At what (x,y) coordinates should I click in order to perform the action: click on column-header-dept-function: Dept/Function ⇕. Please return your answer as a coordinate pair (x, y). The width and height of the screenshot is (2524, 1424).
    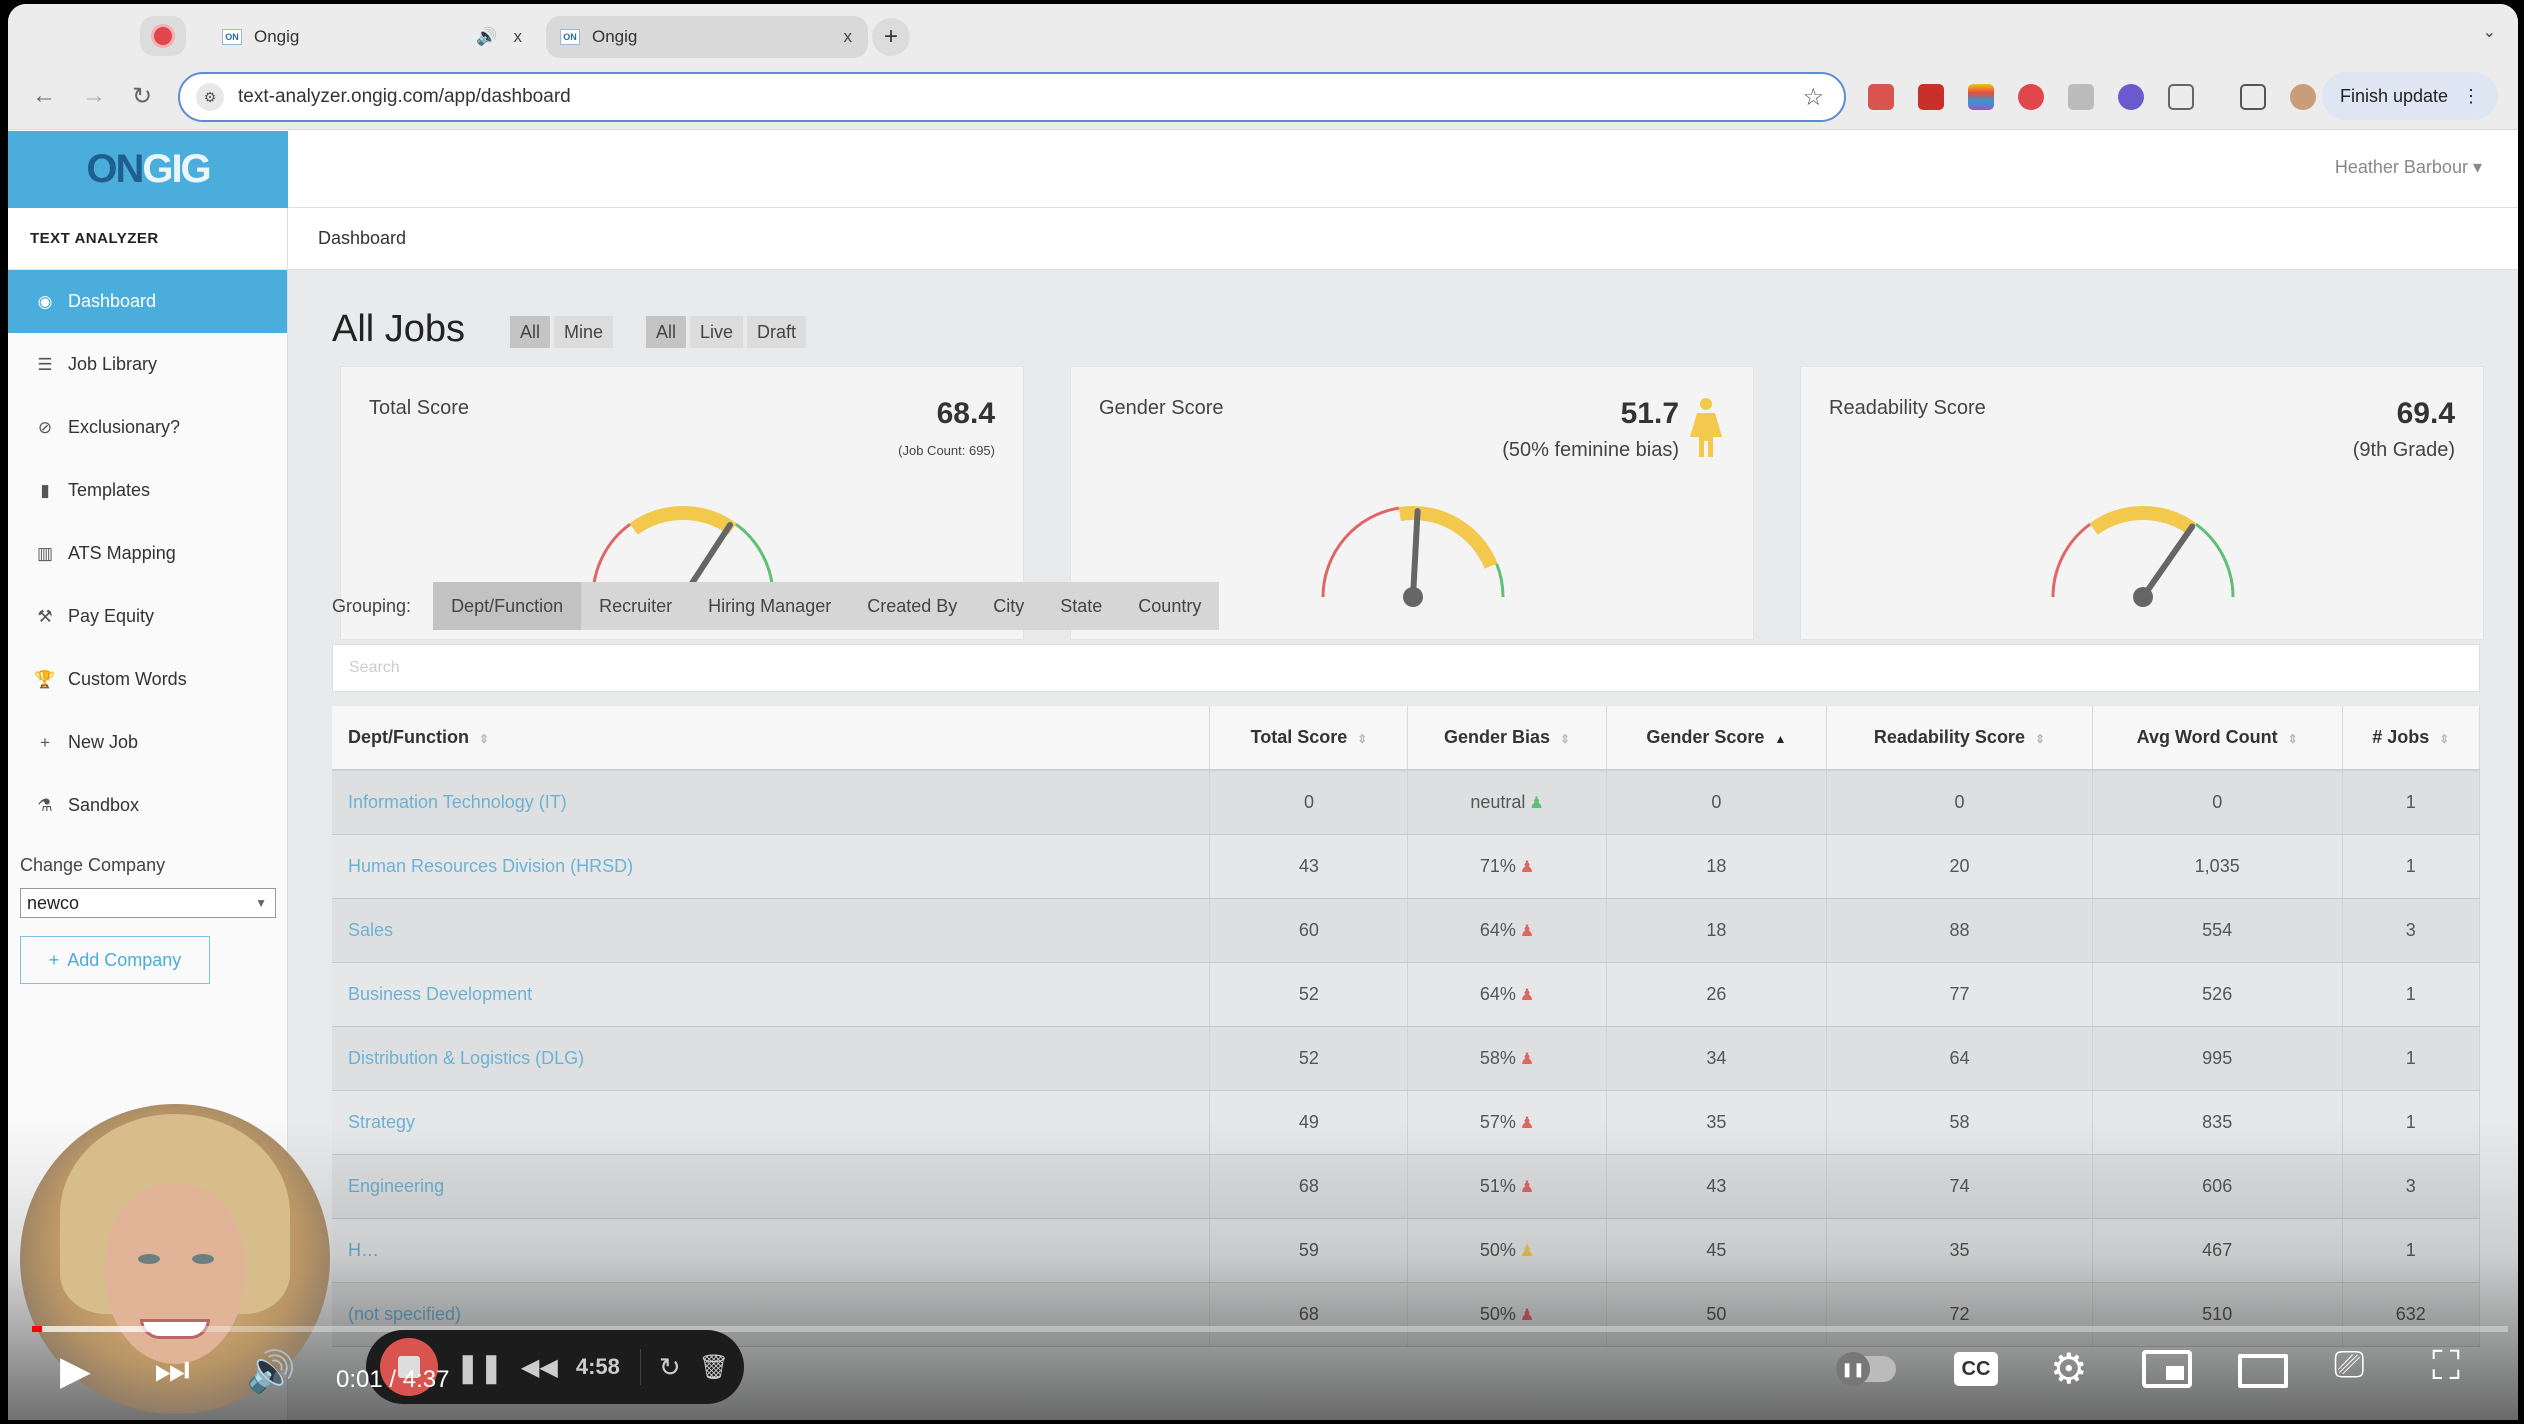
    Looking at the image, I should click on (771, 738).